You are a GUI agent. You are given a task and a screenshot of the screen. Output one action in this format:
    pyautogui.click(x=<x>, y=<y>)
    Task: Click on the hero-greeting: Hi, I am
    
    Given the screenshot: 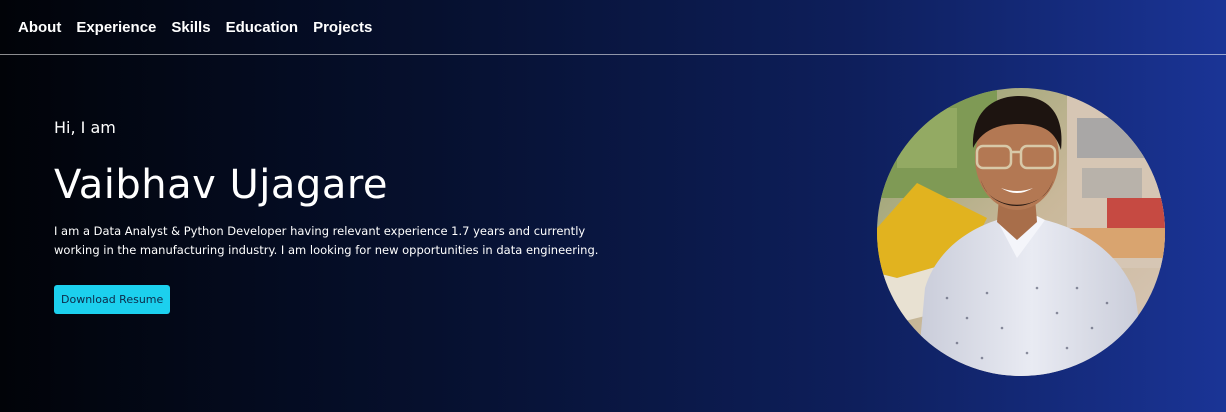 What is the action you would take?
    pyautogui.click(x=85, y=127)
    